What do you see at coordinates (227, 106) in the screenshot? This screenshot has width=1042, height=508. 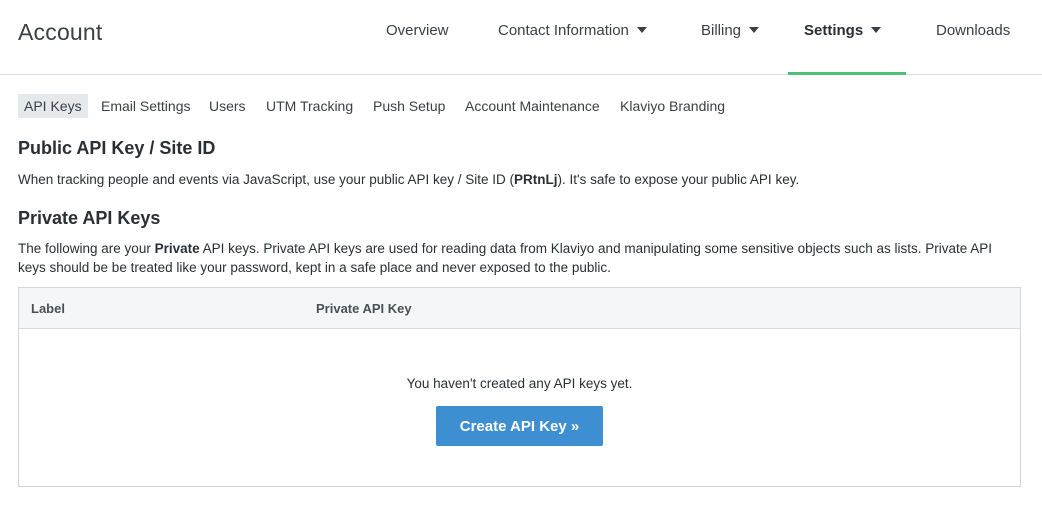 I see `subnav-users: Users` at bounding box center [227, 106].